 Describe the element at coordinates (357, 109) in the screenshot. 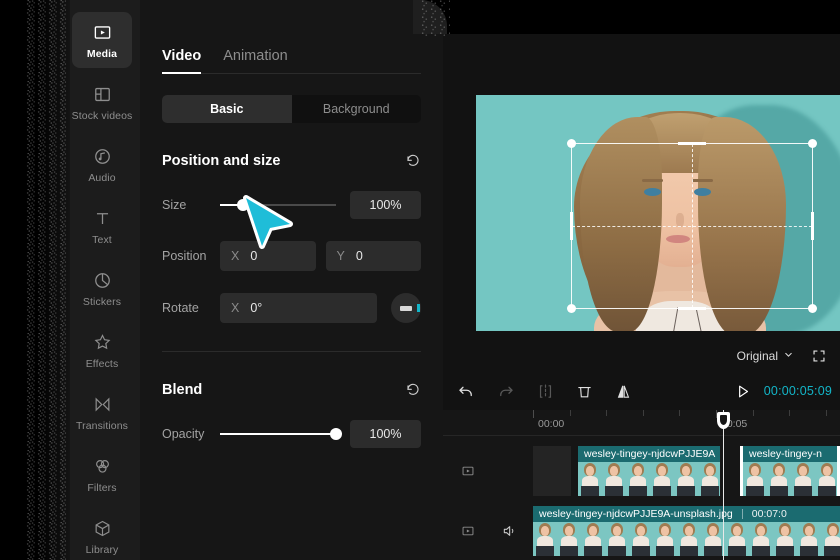

I see `segment-background: Background` at that location.